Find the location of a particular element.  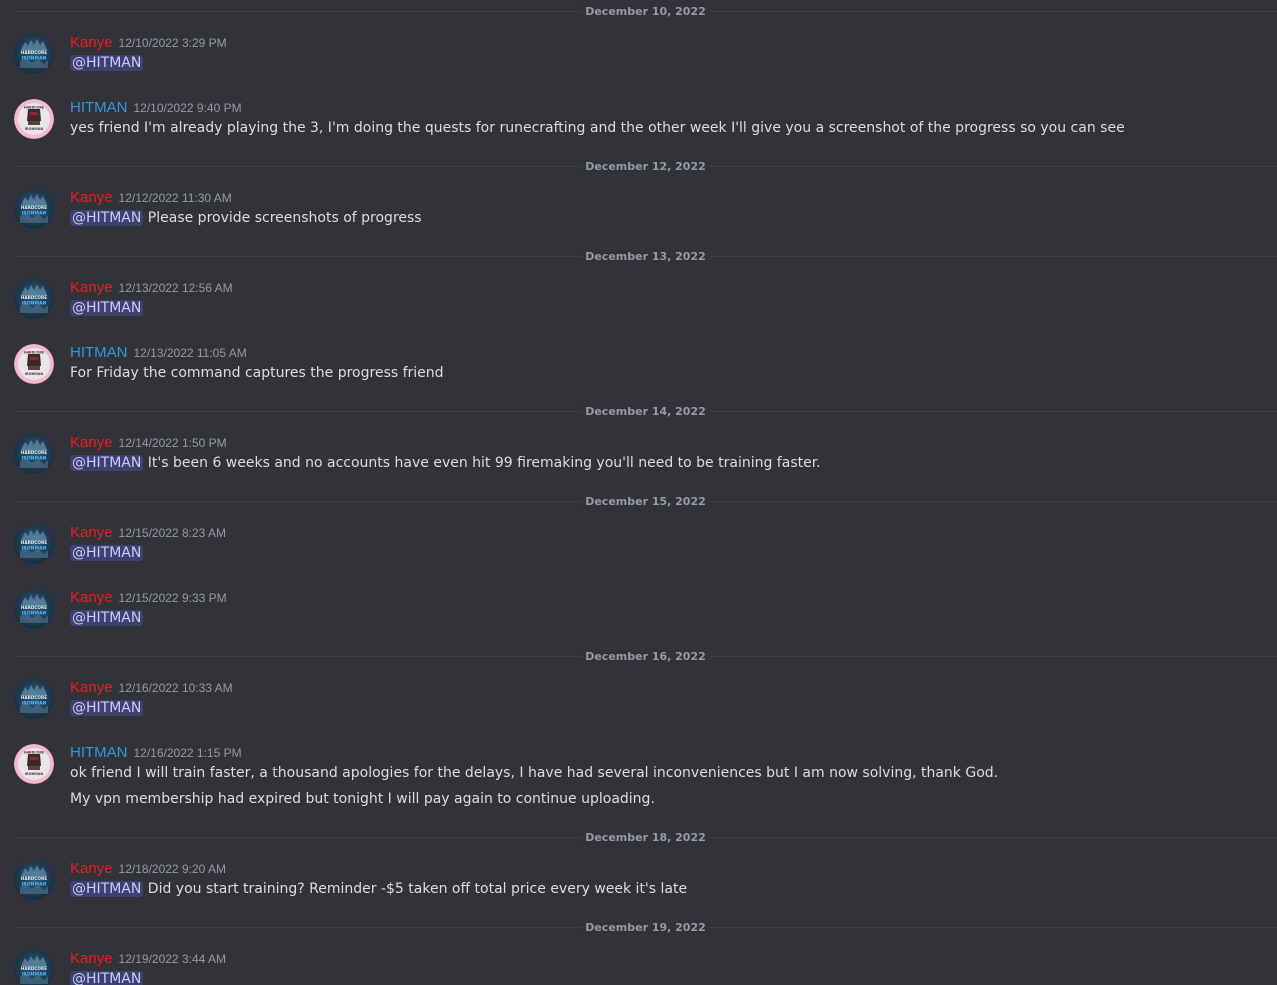

date-divider-label: December 19, 2022 is located at coordinates (645, 927).